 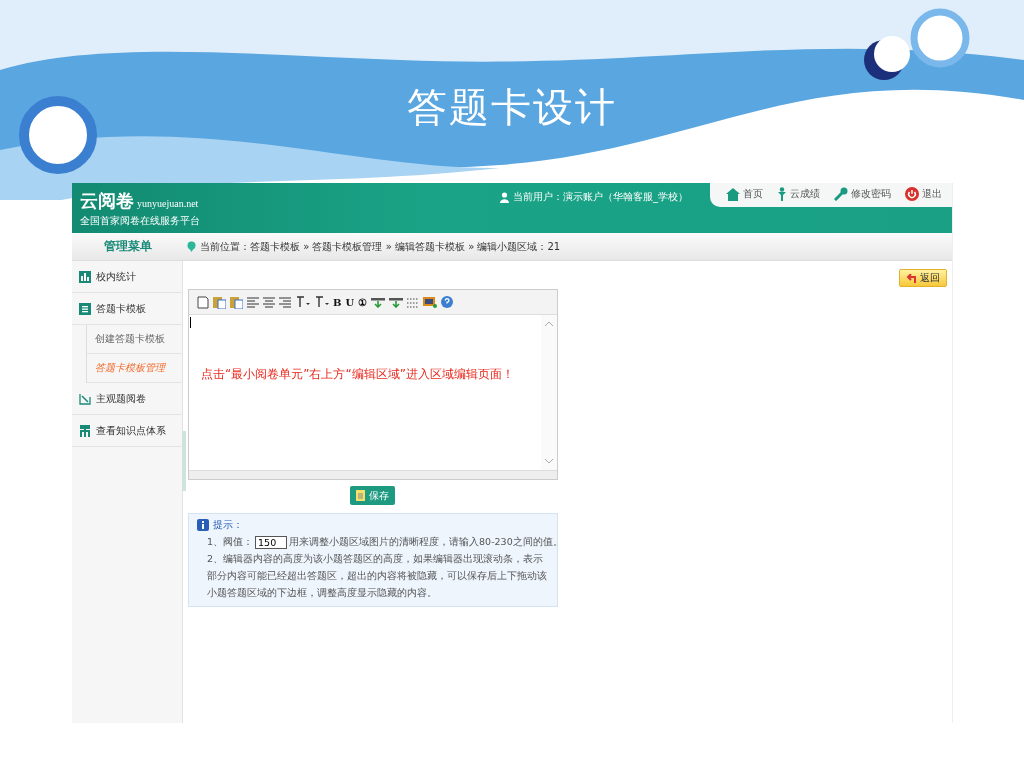 What do you see at coordinates (191, 246) in the screenshot?
I see `location-pin-icon` at bounding box center [191, 246].